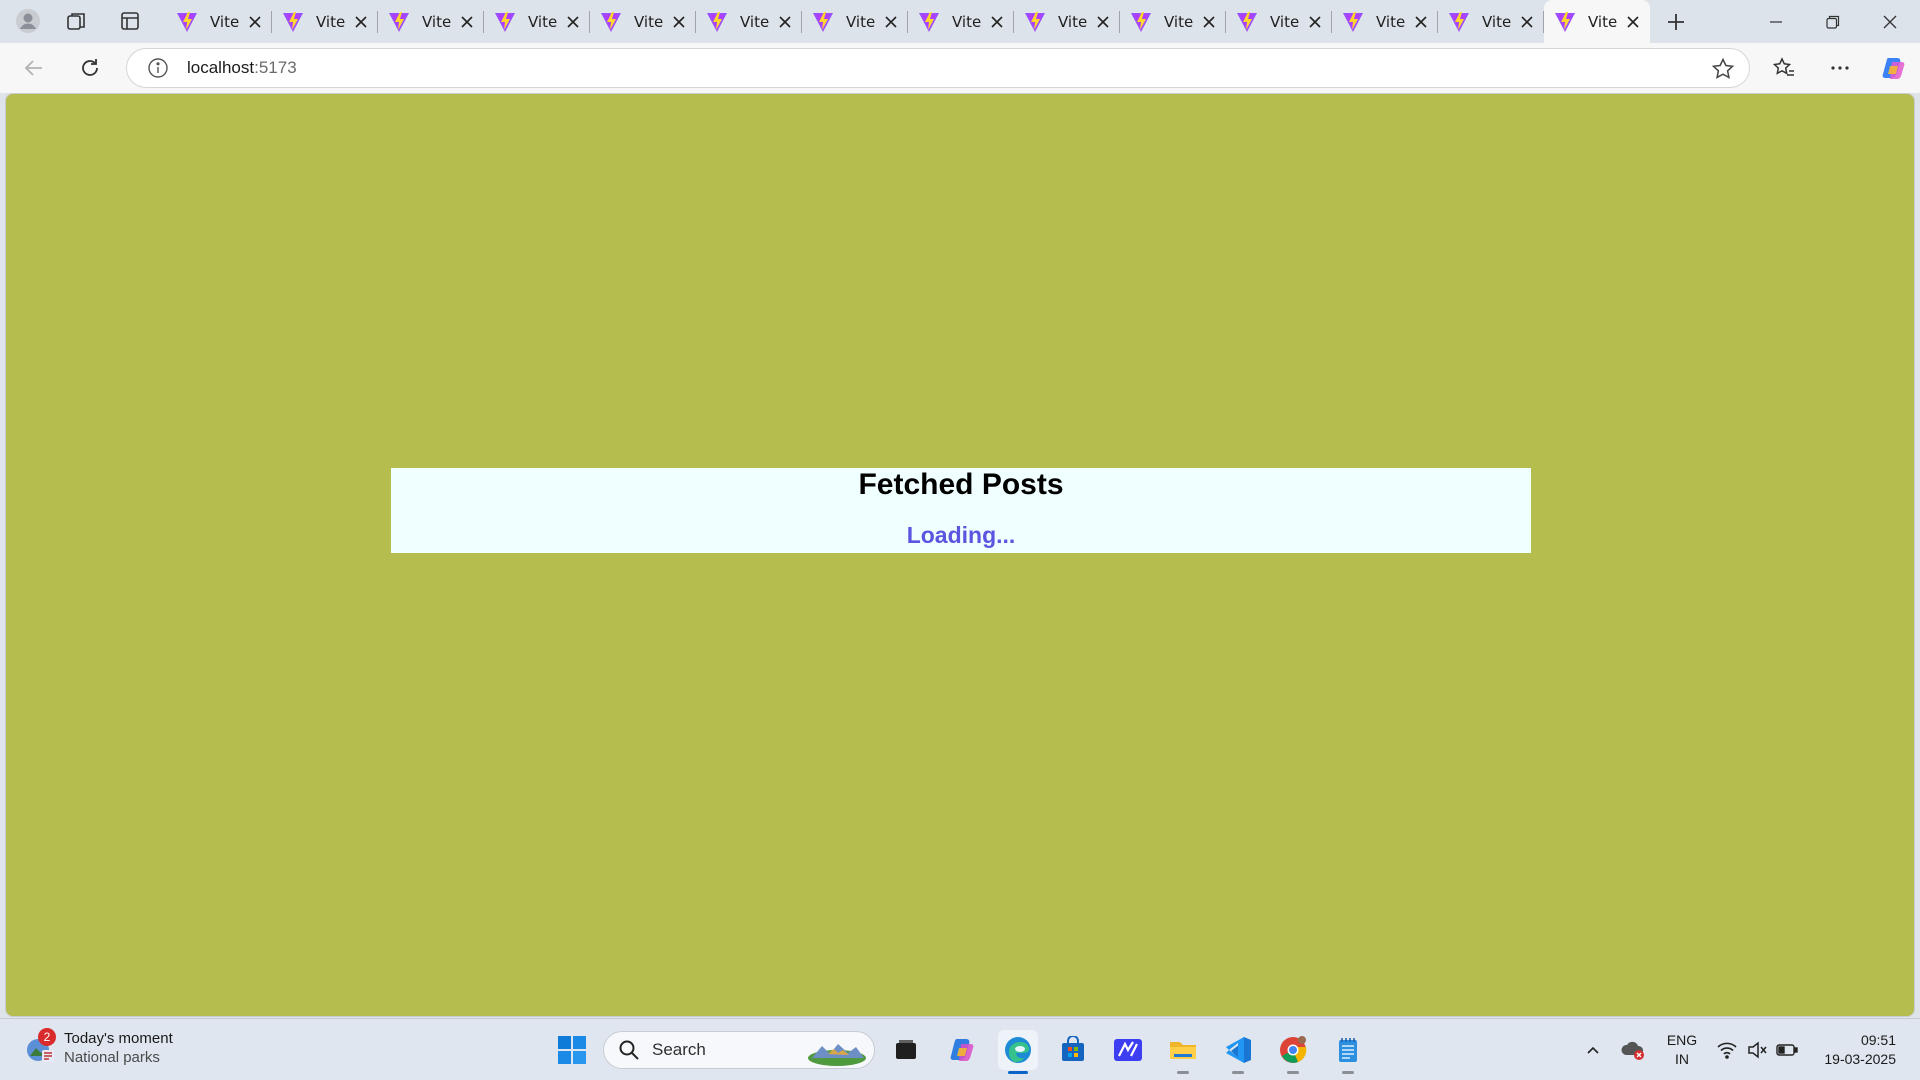 The image size is (1920, 1080). I want to click on favorites-button, so click(1784, 68).